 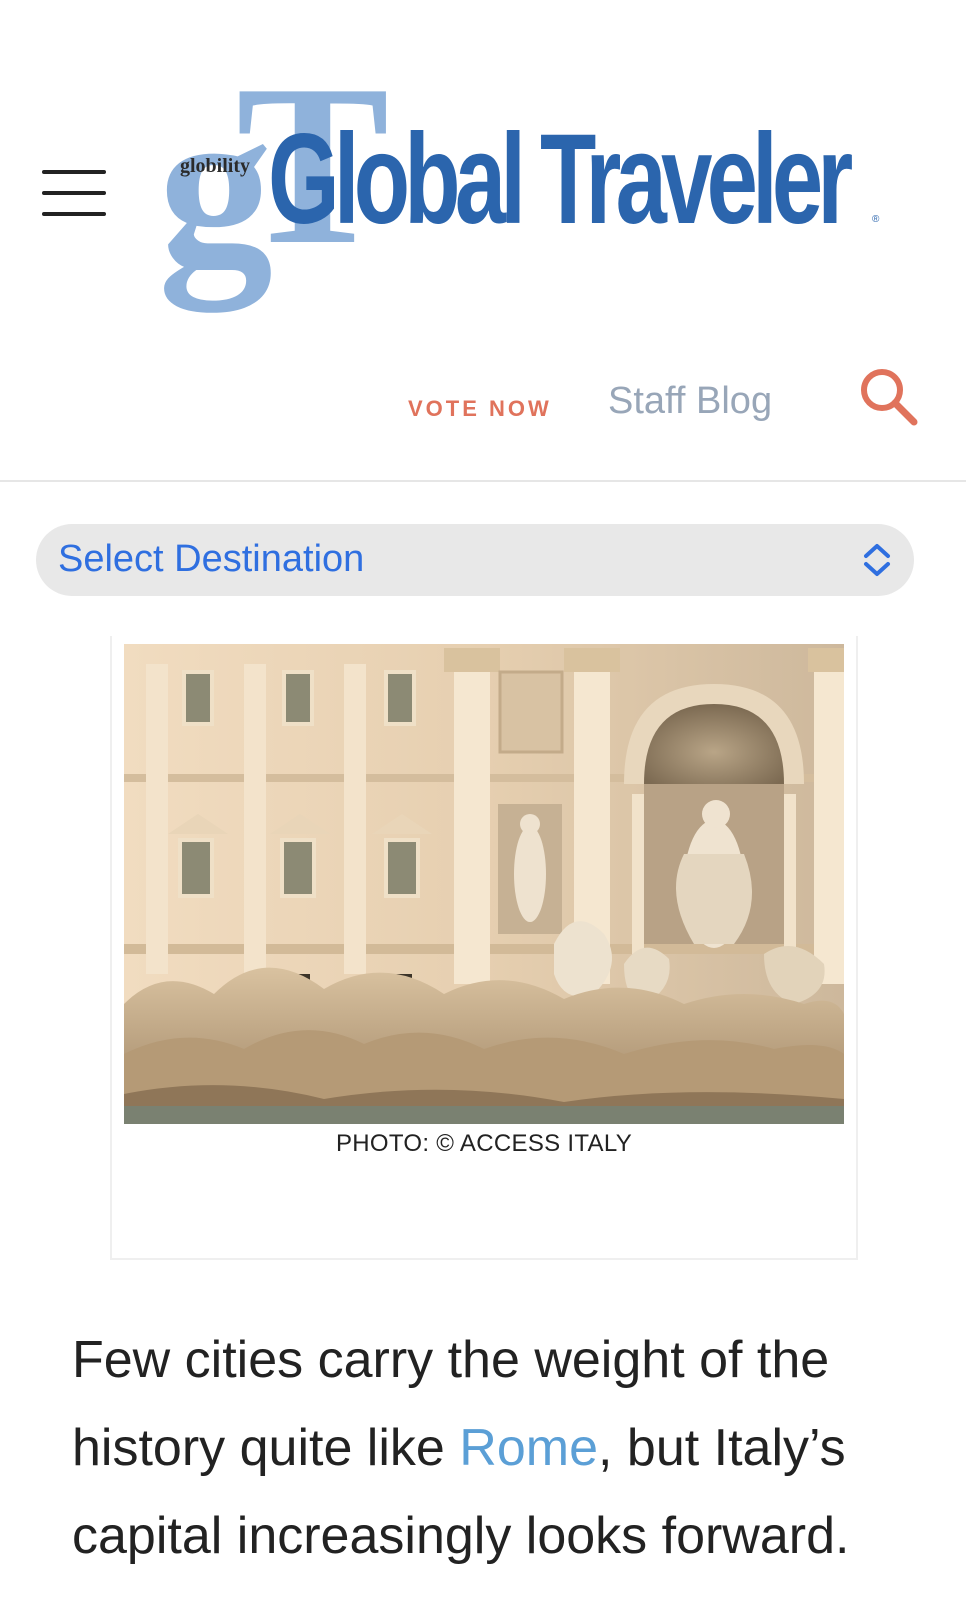 What do you see at coordinates (480, 409) in the screenshot?
I see `nav-vote-now-link: VOTE NOW` at bounding box center [480, 409].